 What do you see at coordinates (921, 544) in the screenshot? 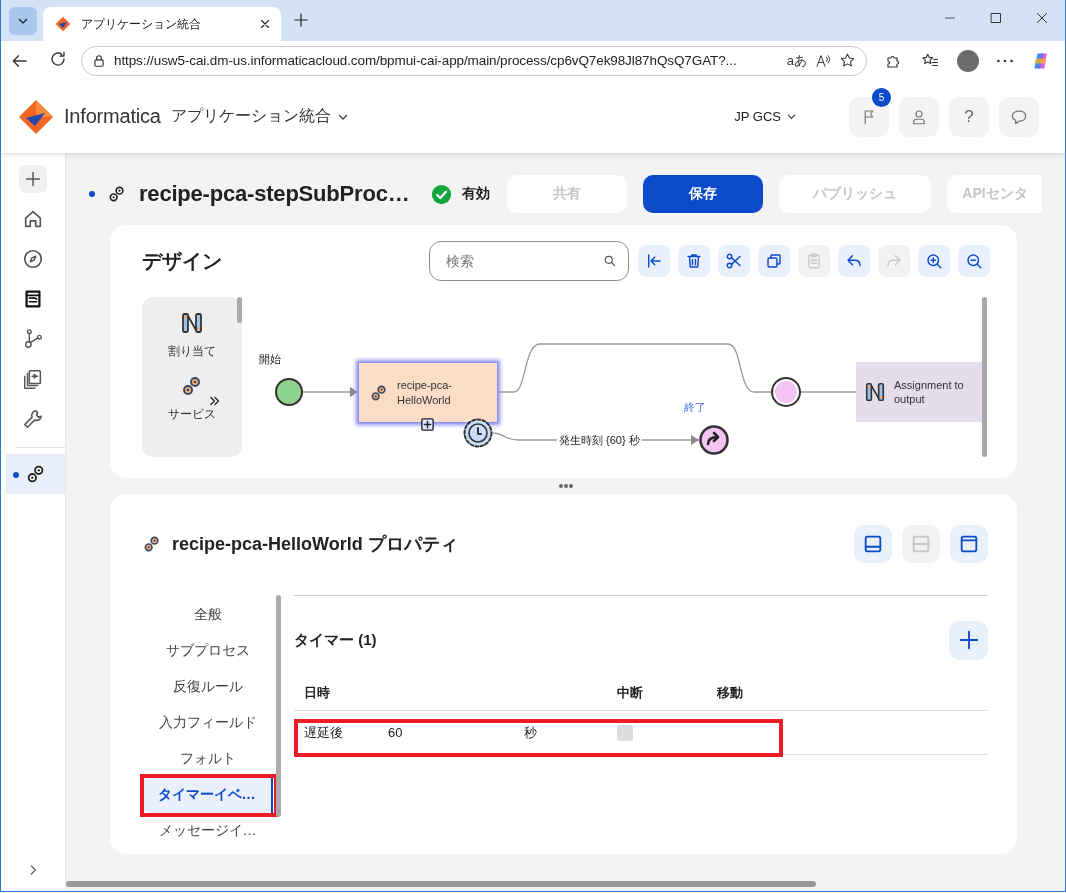
I see `panel-split-icon` at bounding box center [921, 544].